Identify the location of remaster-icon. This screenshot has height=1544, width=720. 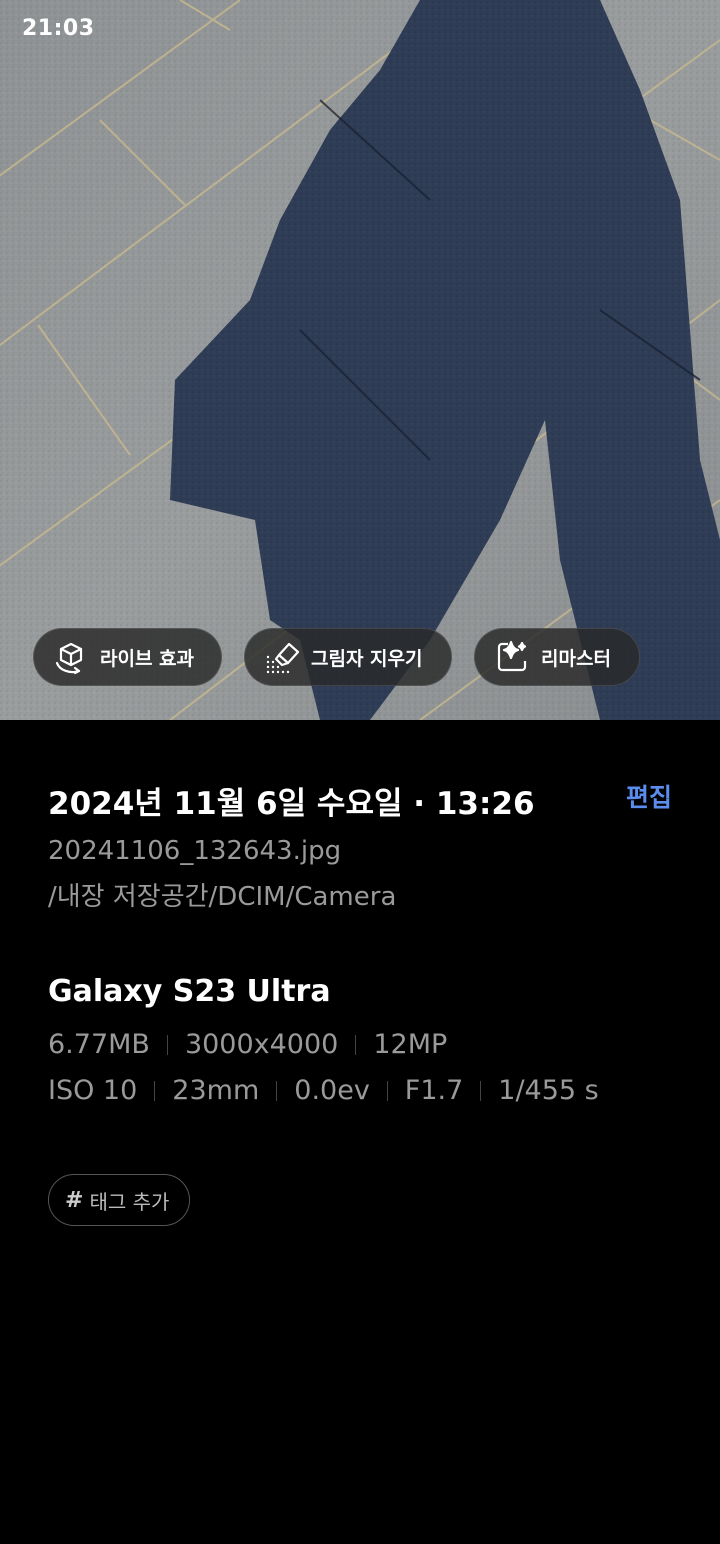
(512, 657).